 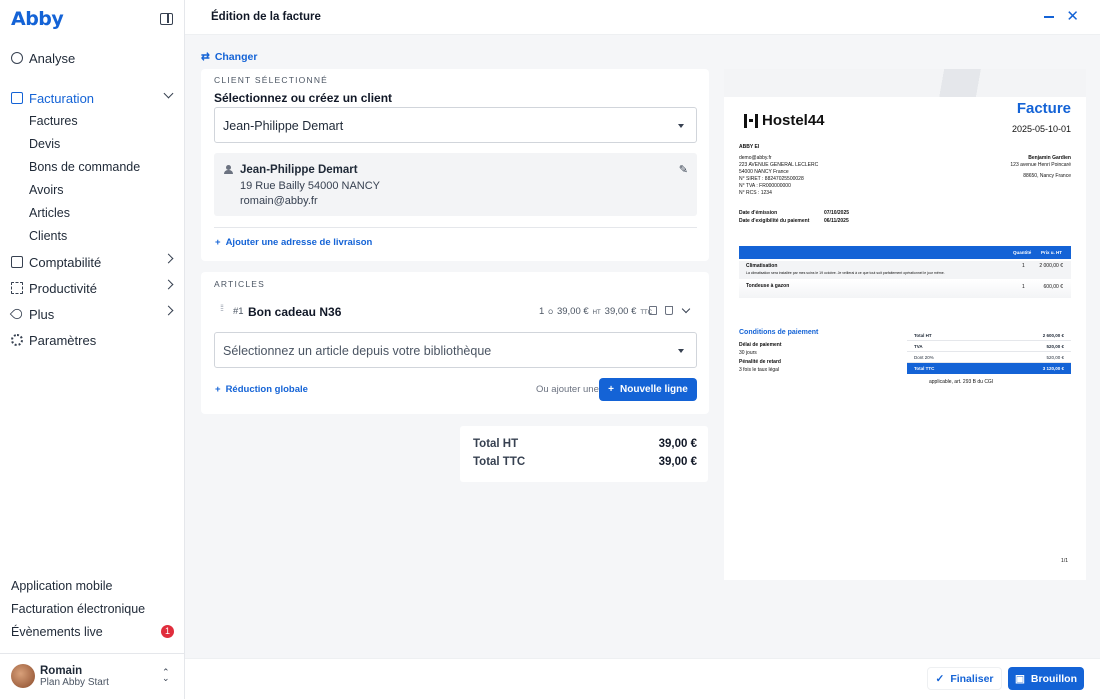 What do you see at coordinates (63, 288) in the screenshot?
I see `sidebar-item-label: Productivité` at bounding box center [63, 288].